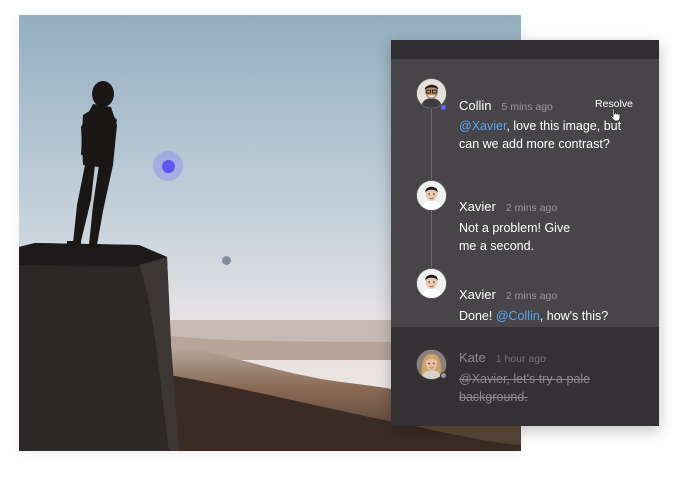  What do you see at coordinates (475, 105) in the screenshot?
I see `comment-author: Collin` at bounding box center [475, 105].